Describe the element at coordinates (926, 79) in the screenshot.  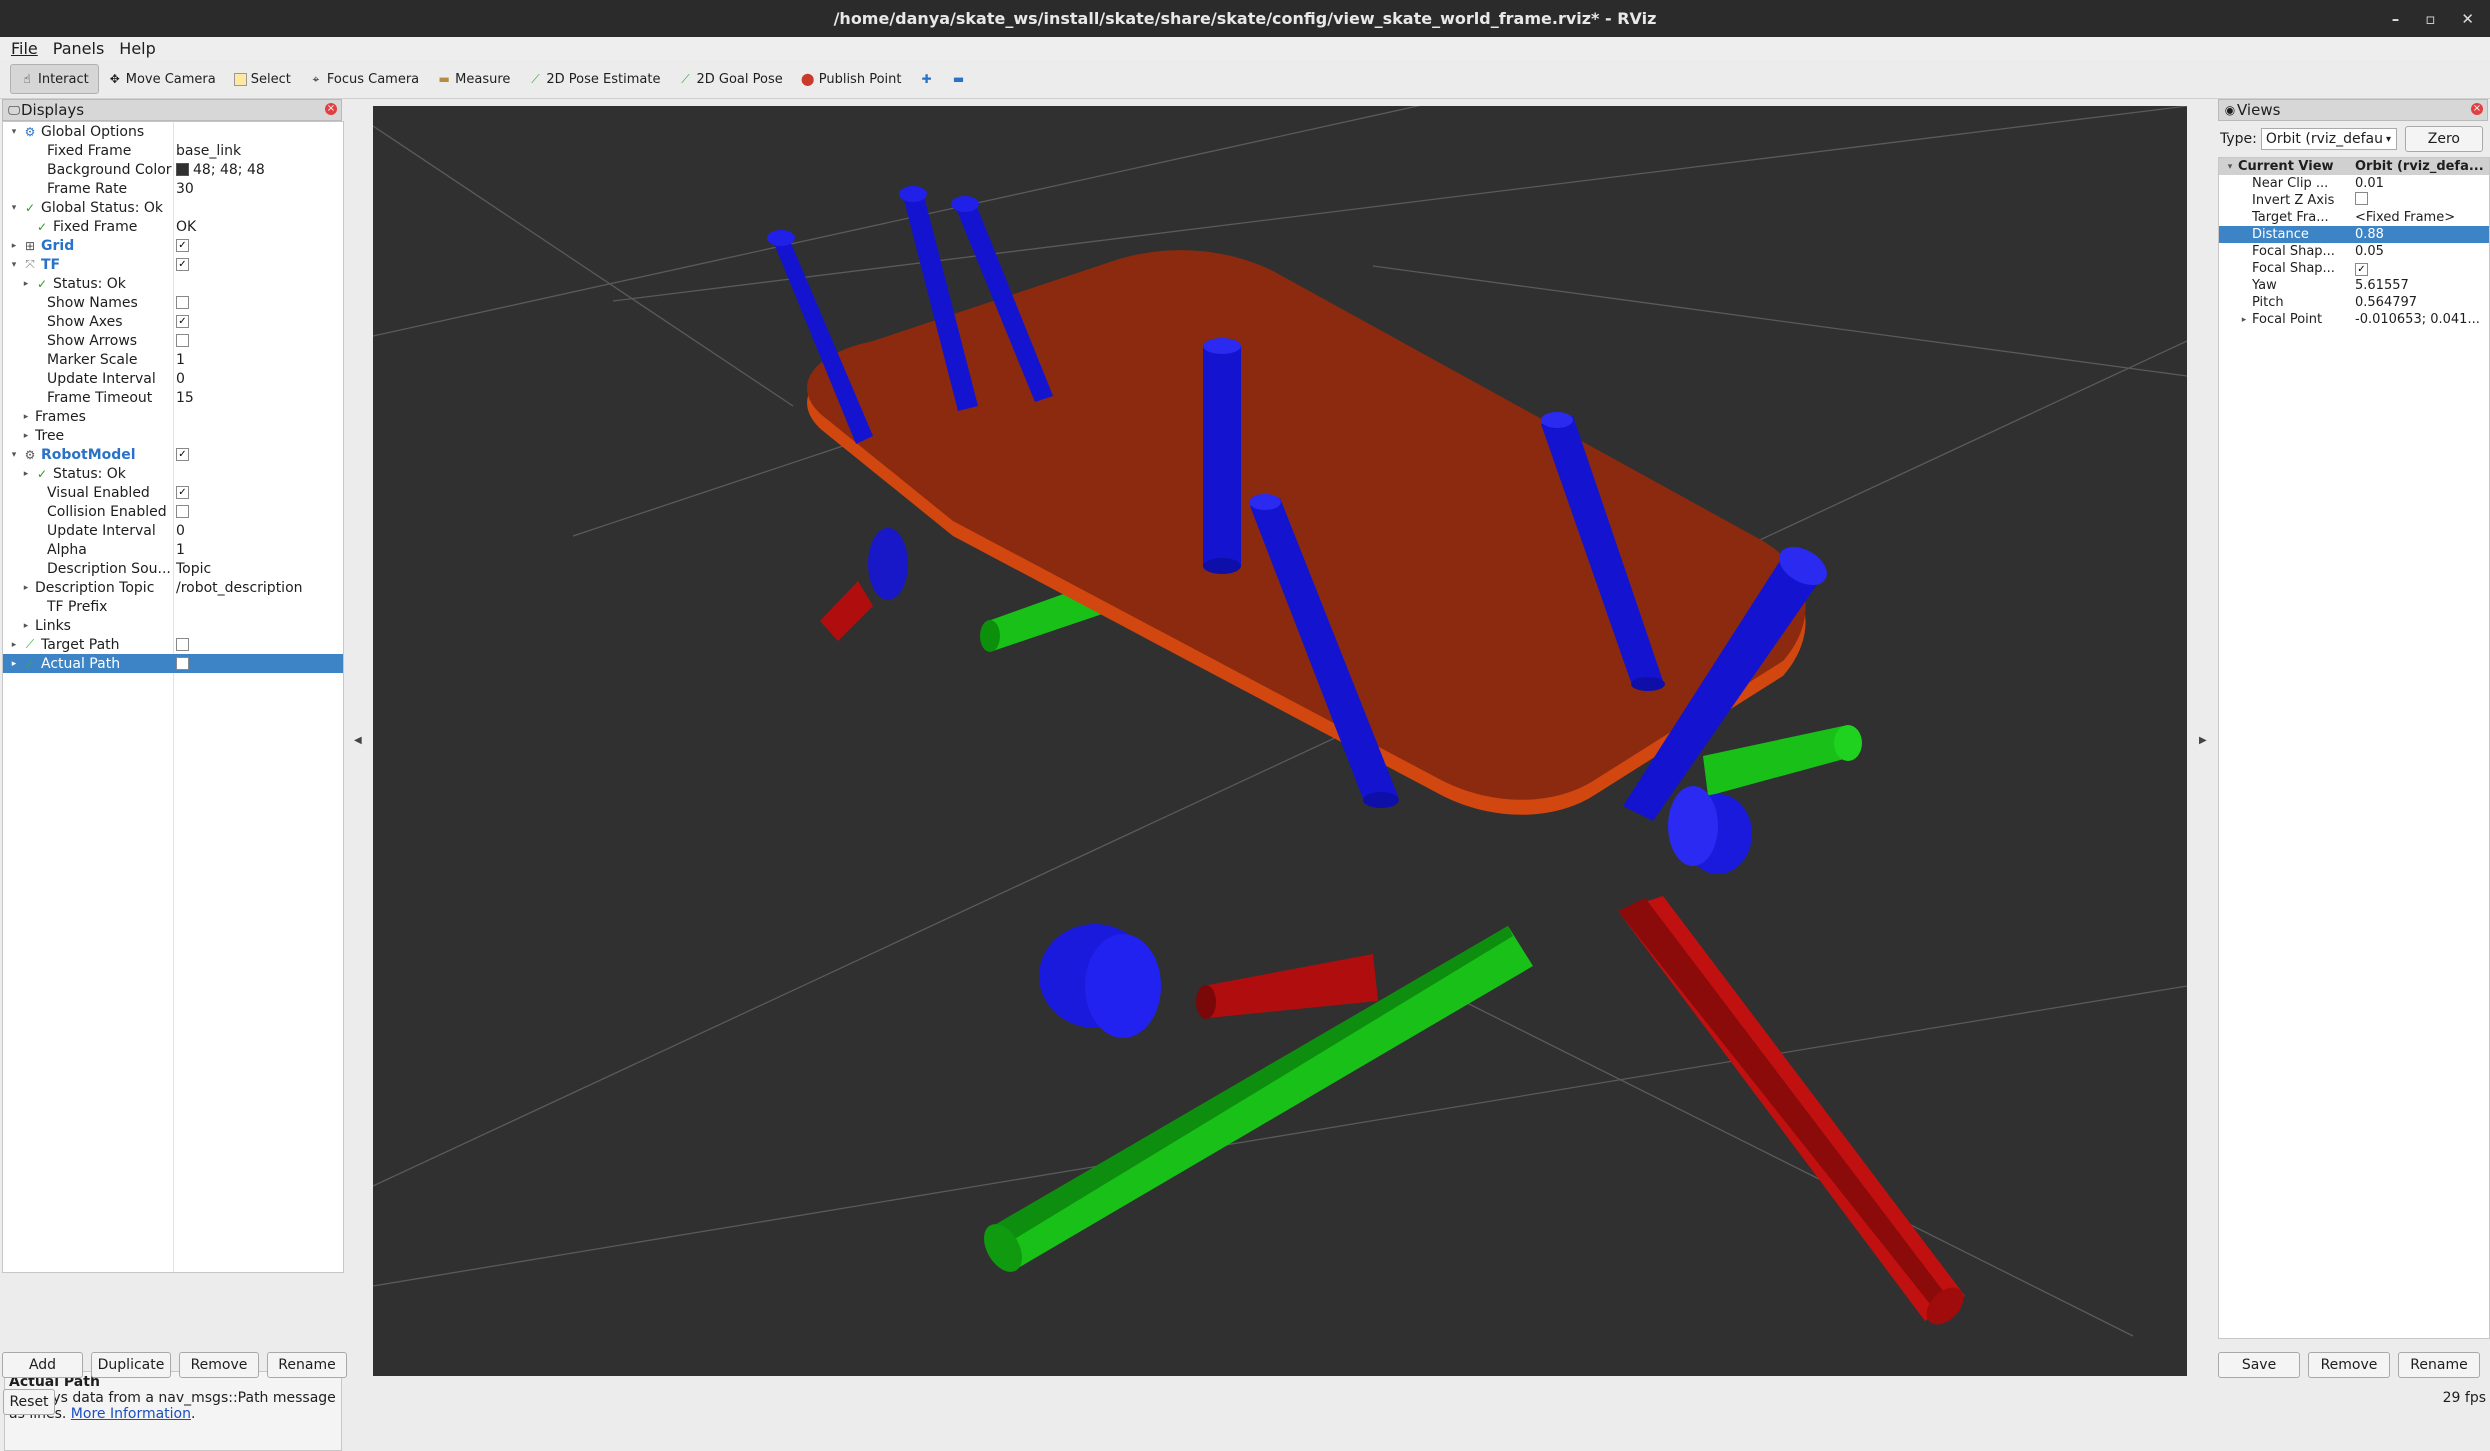
I see `add-tool-button: ✚` at that location.